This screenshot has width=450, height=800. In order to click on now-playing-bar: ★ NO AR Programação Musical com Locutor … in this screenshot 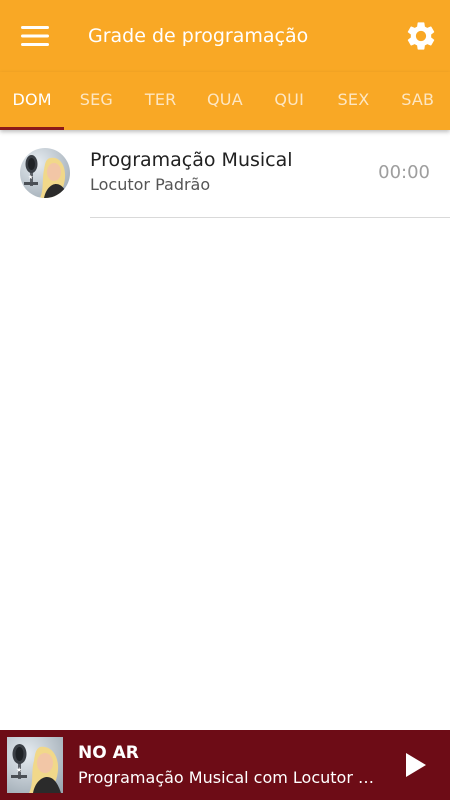, I will do `click(225, 765)`.